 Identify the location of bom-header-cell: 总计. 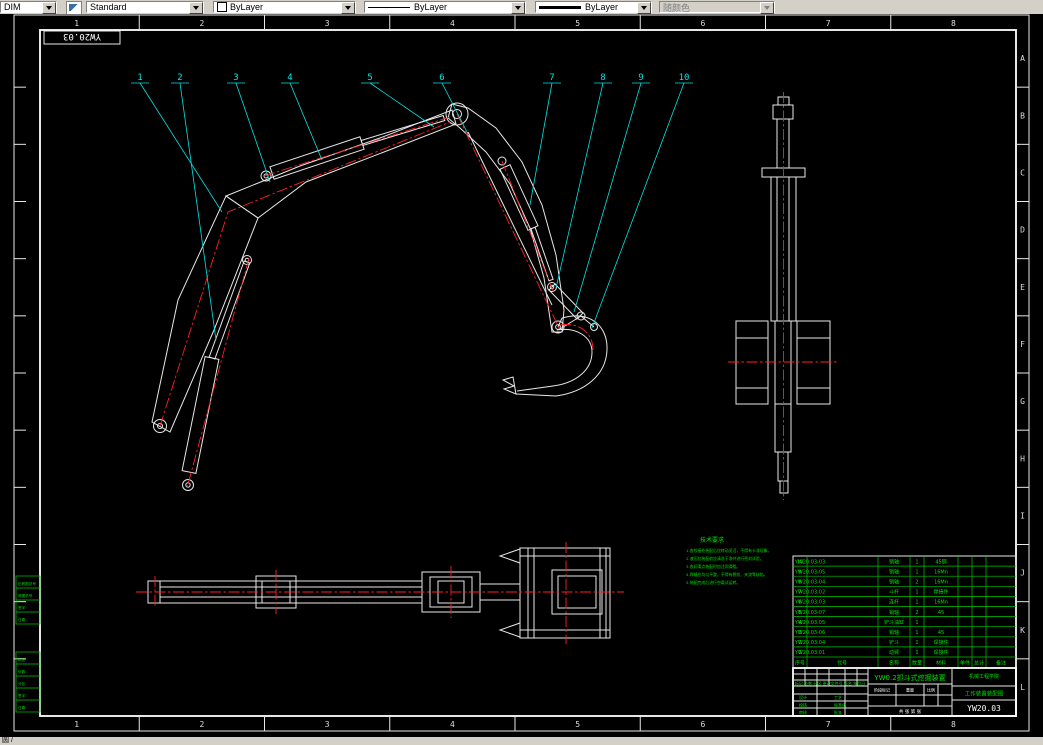
(979, 663).